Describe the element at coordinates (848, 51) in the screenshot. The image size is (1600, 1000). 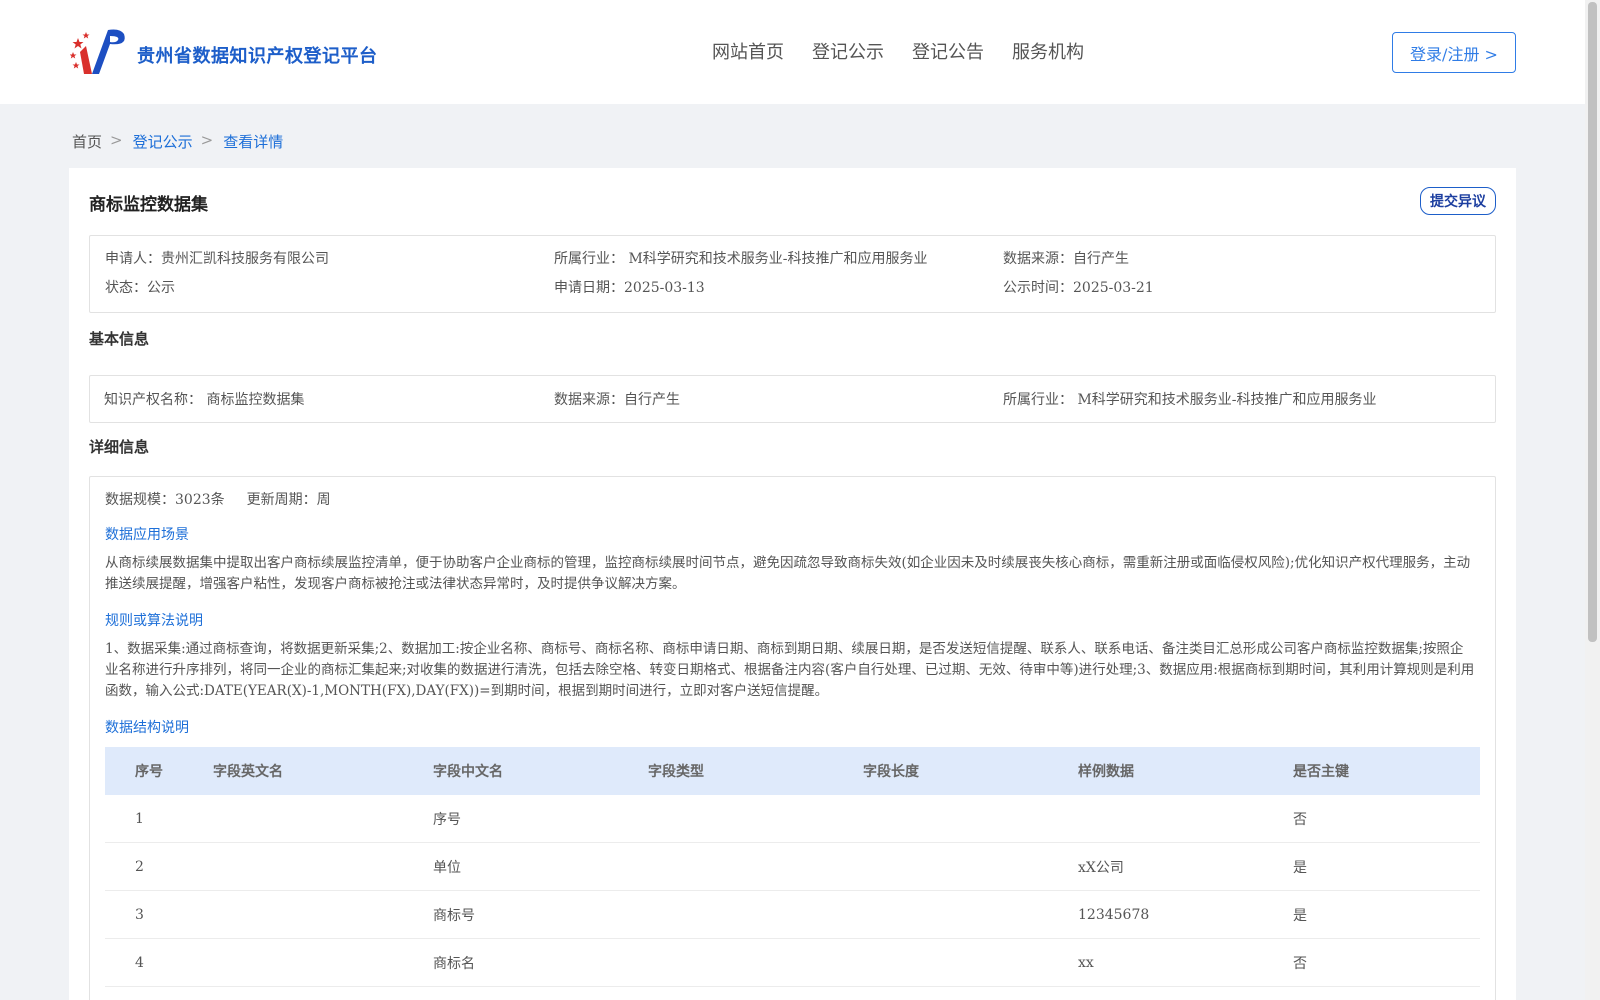
I see `nav-registration-notice: 登记公示` at that location.